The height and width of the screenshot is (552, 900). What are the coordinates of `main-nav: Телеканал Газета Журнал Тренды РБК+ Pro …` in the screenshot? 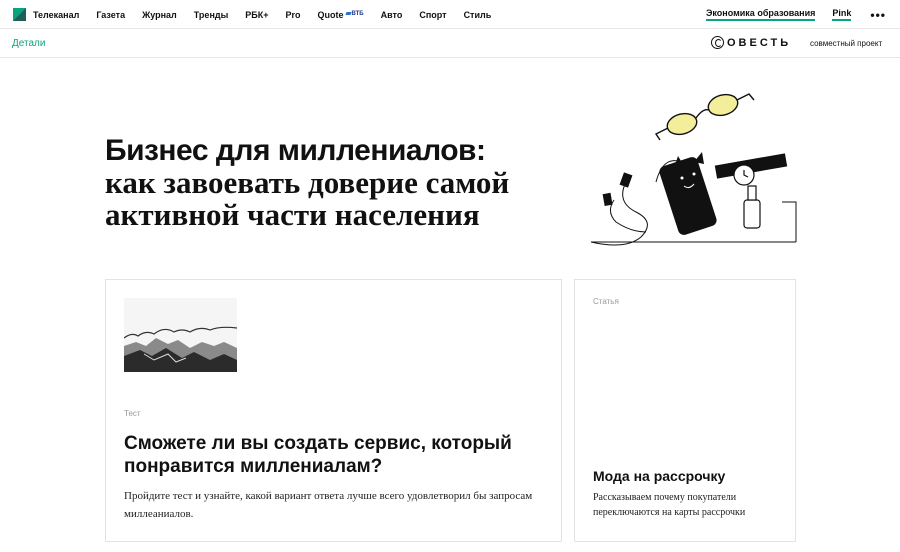 It's located at (270, 14).